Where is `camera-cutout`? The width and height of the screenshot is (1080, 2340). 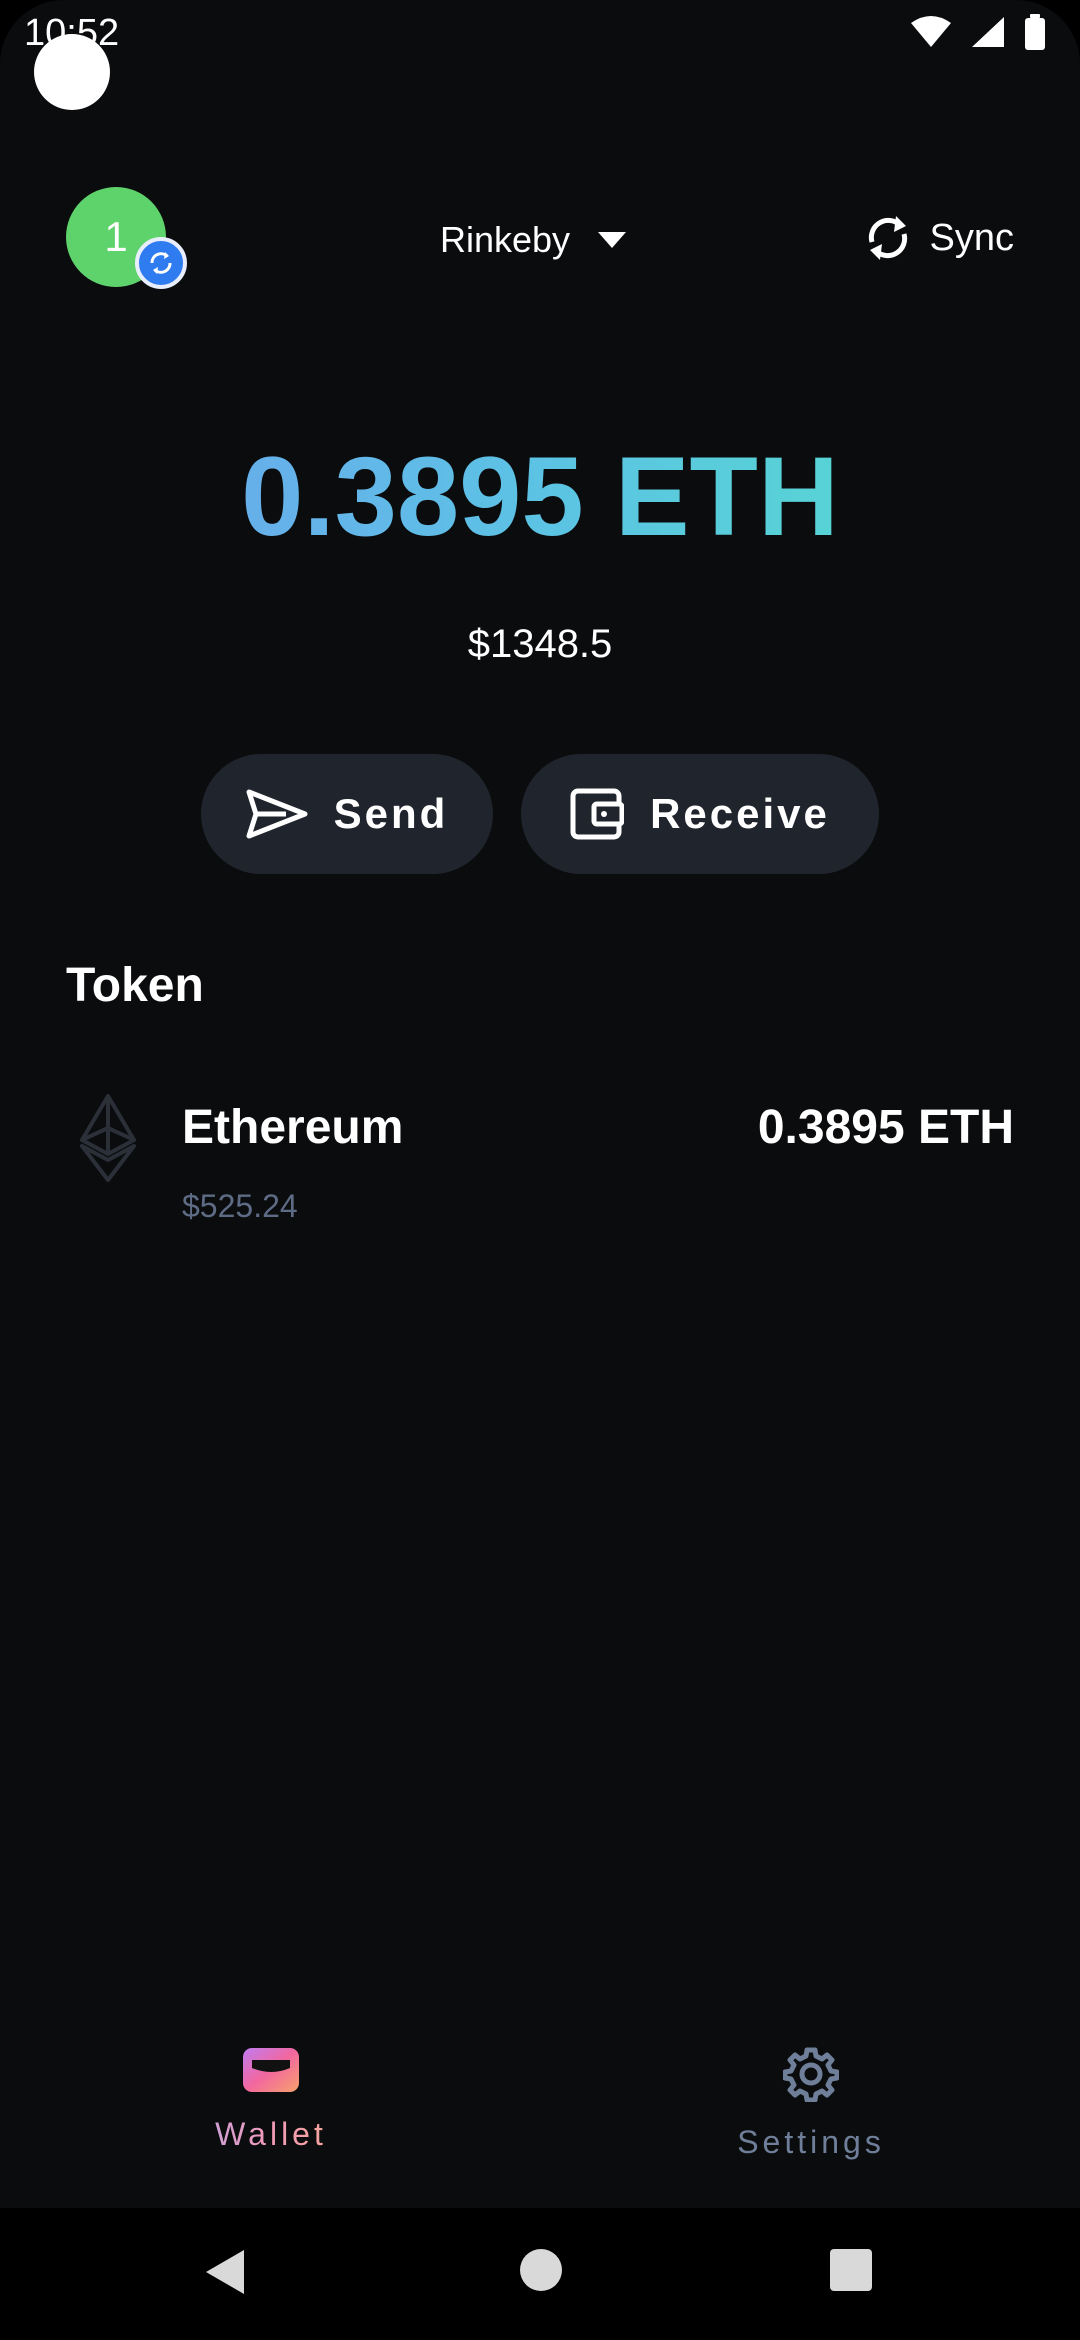
camera-cutout is located at coordinates (72, 72).